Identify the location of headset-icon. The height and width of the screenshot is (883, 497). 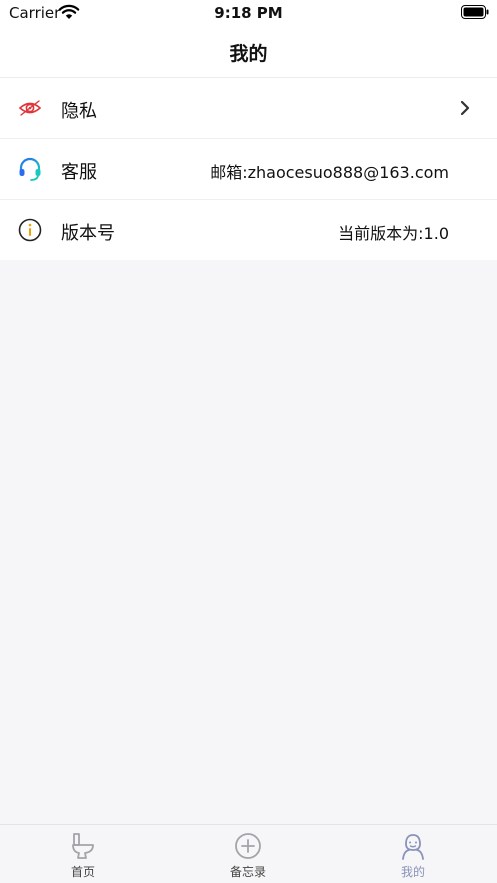
(30, 169).